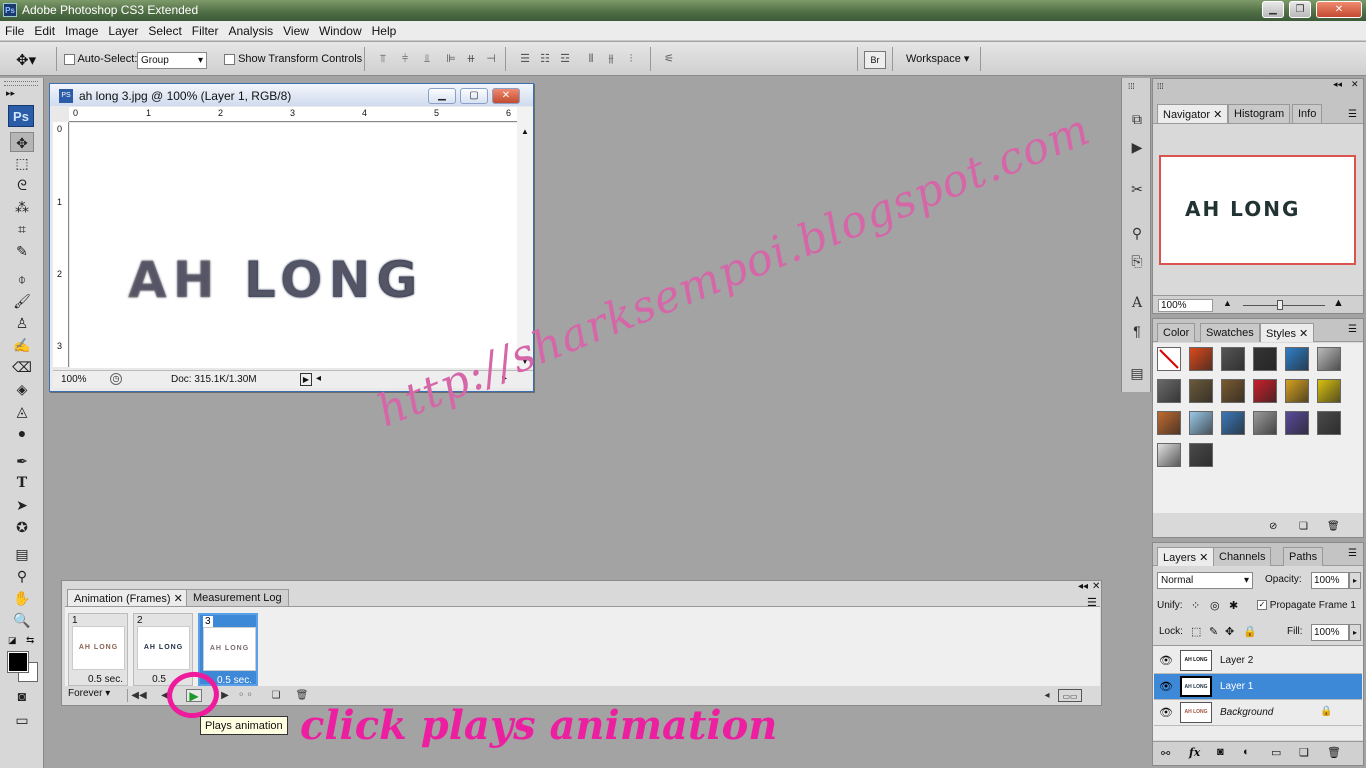 Image resolution: width=1366 pixels, height=768 pixels. What do you see at coordinates (296, 29) in the screenshot?
I see `menu-view: View` at bounding box center [296, 29].